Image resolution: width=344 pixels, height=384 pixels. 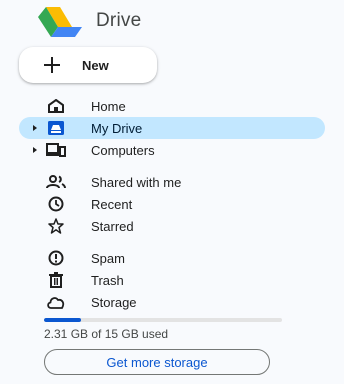 What do you see at coordinates (112, 226) in the screenshot?
I see `nav-item-label: Starred` at bounding box center [112, 226].